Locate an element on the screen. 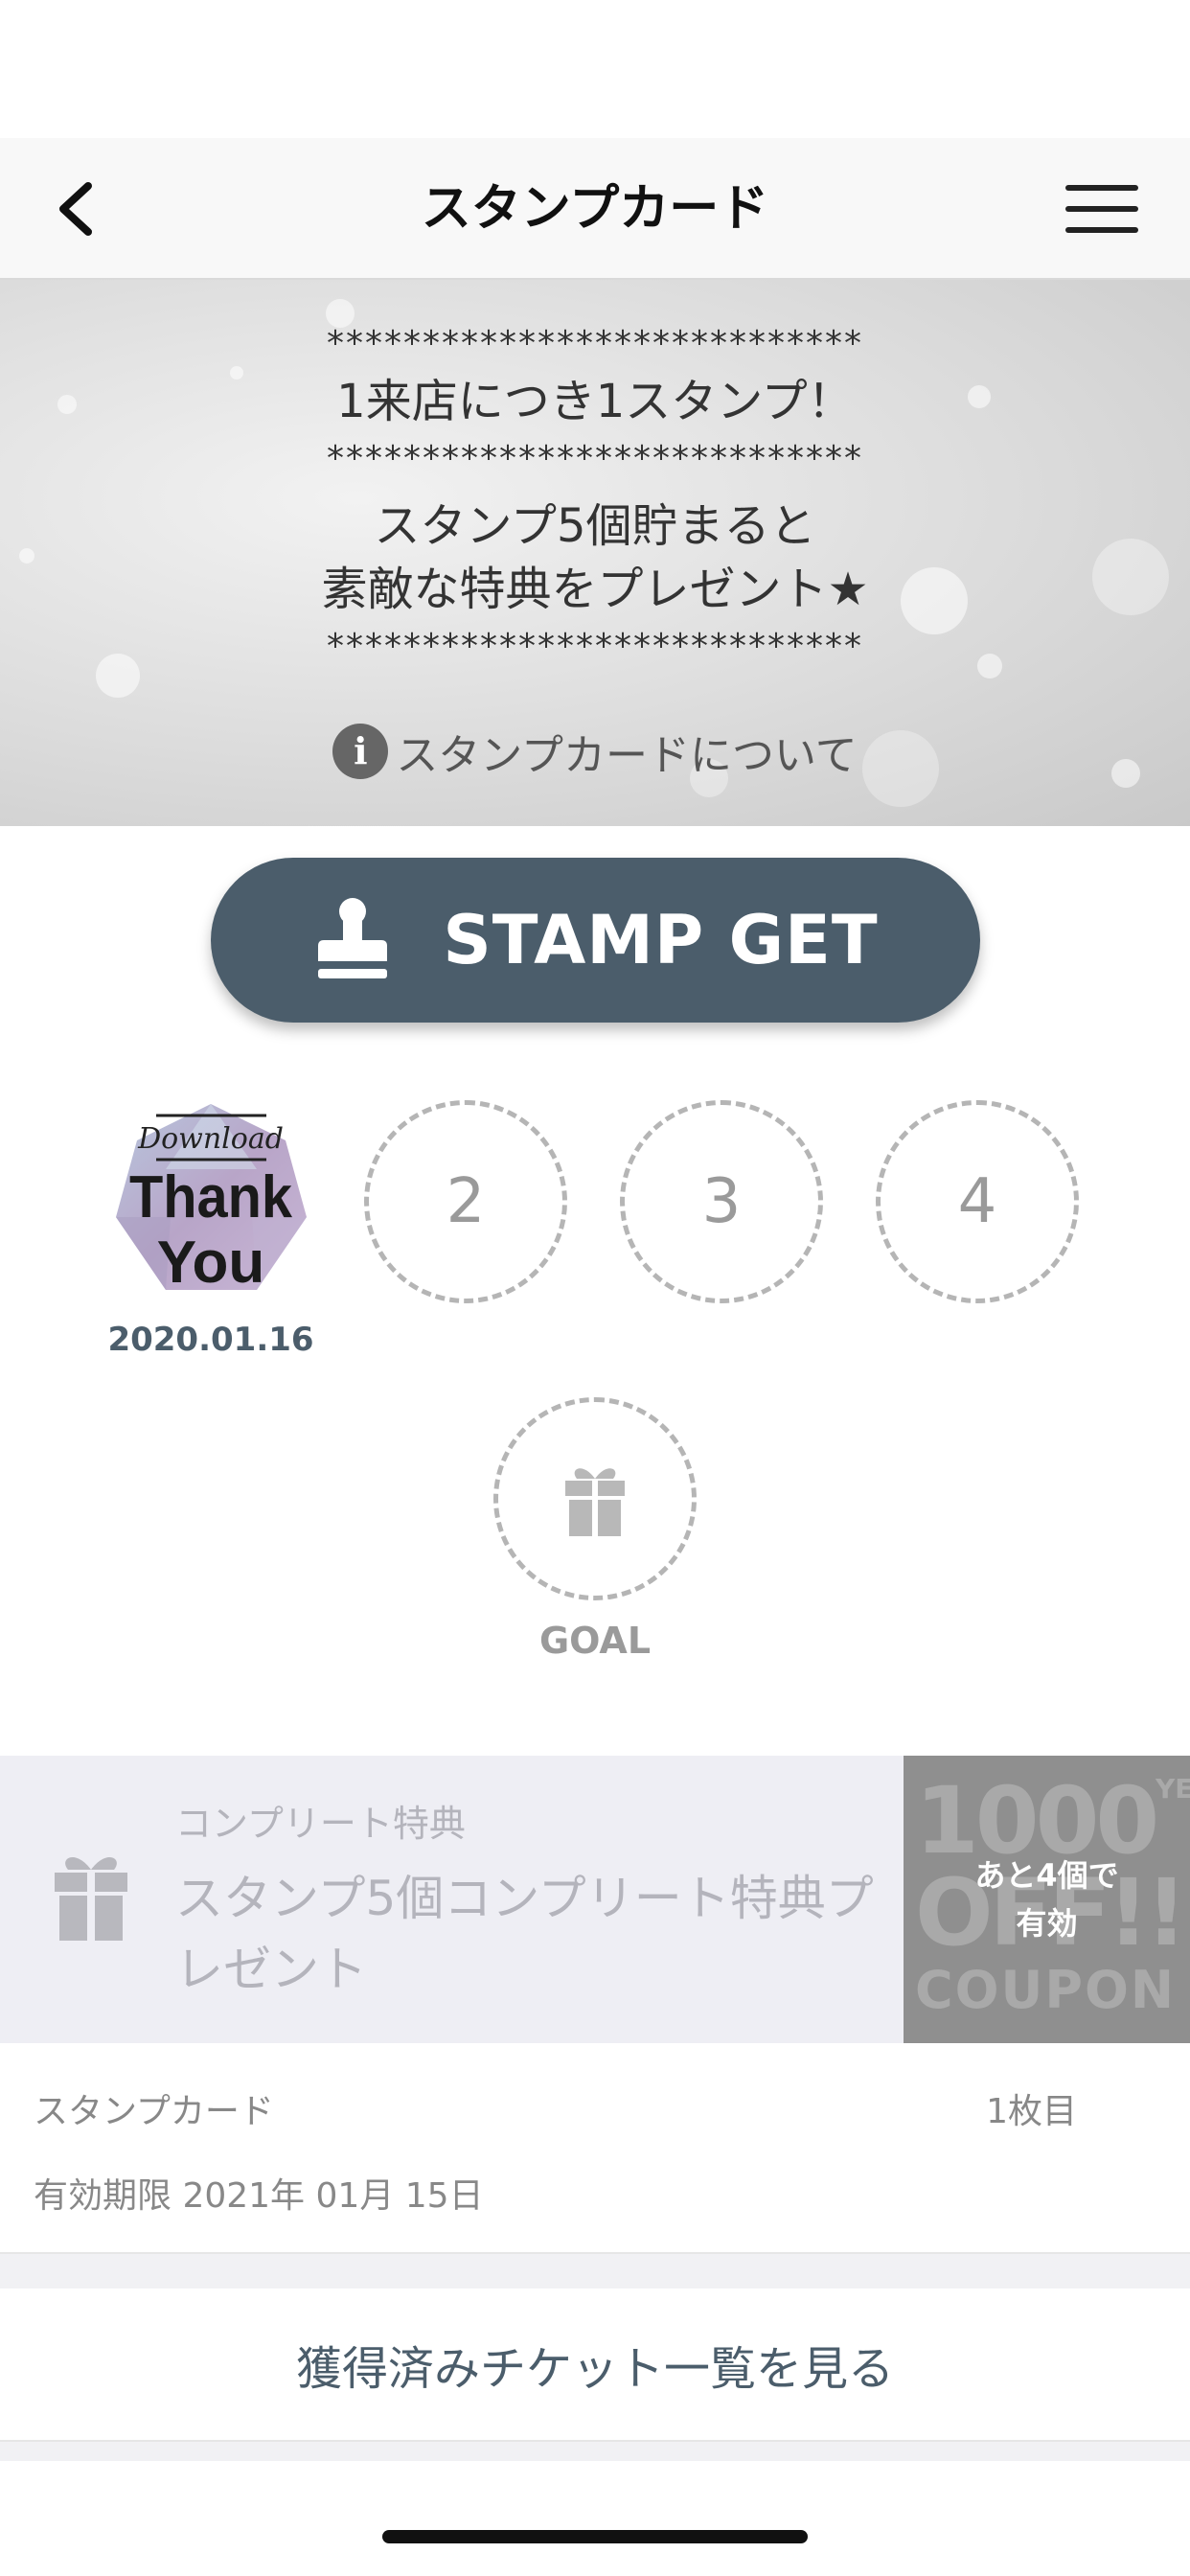 This screenshot has height=2576, width=1190. coupon-yen-text: YEN is located at coordinates (1173, 1789).